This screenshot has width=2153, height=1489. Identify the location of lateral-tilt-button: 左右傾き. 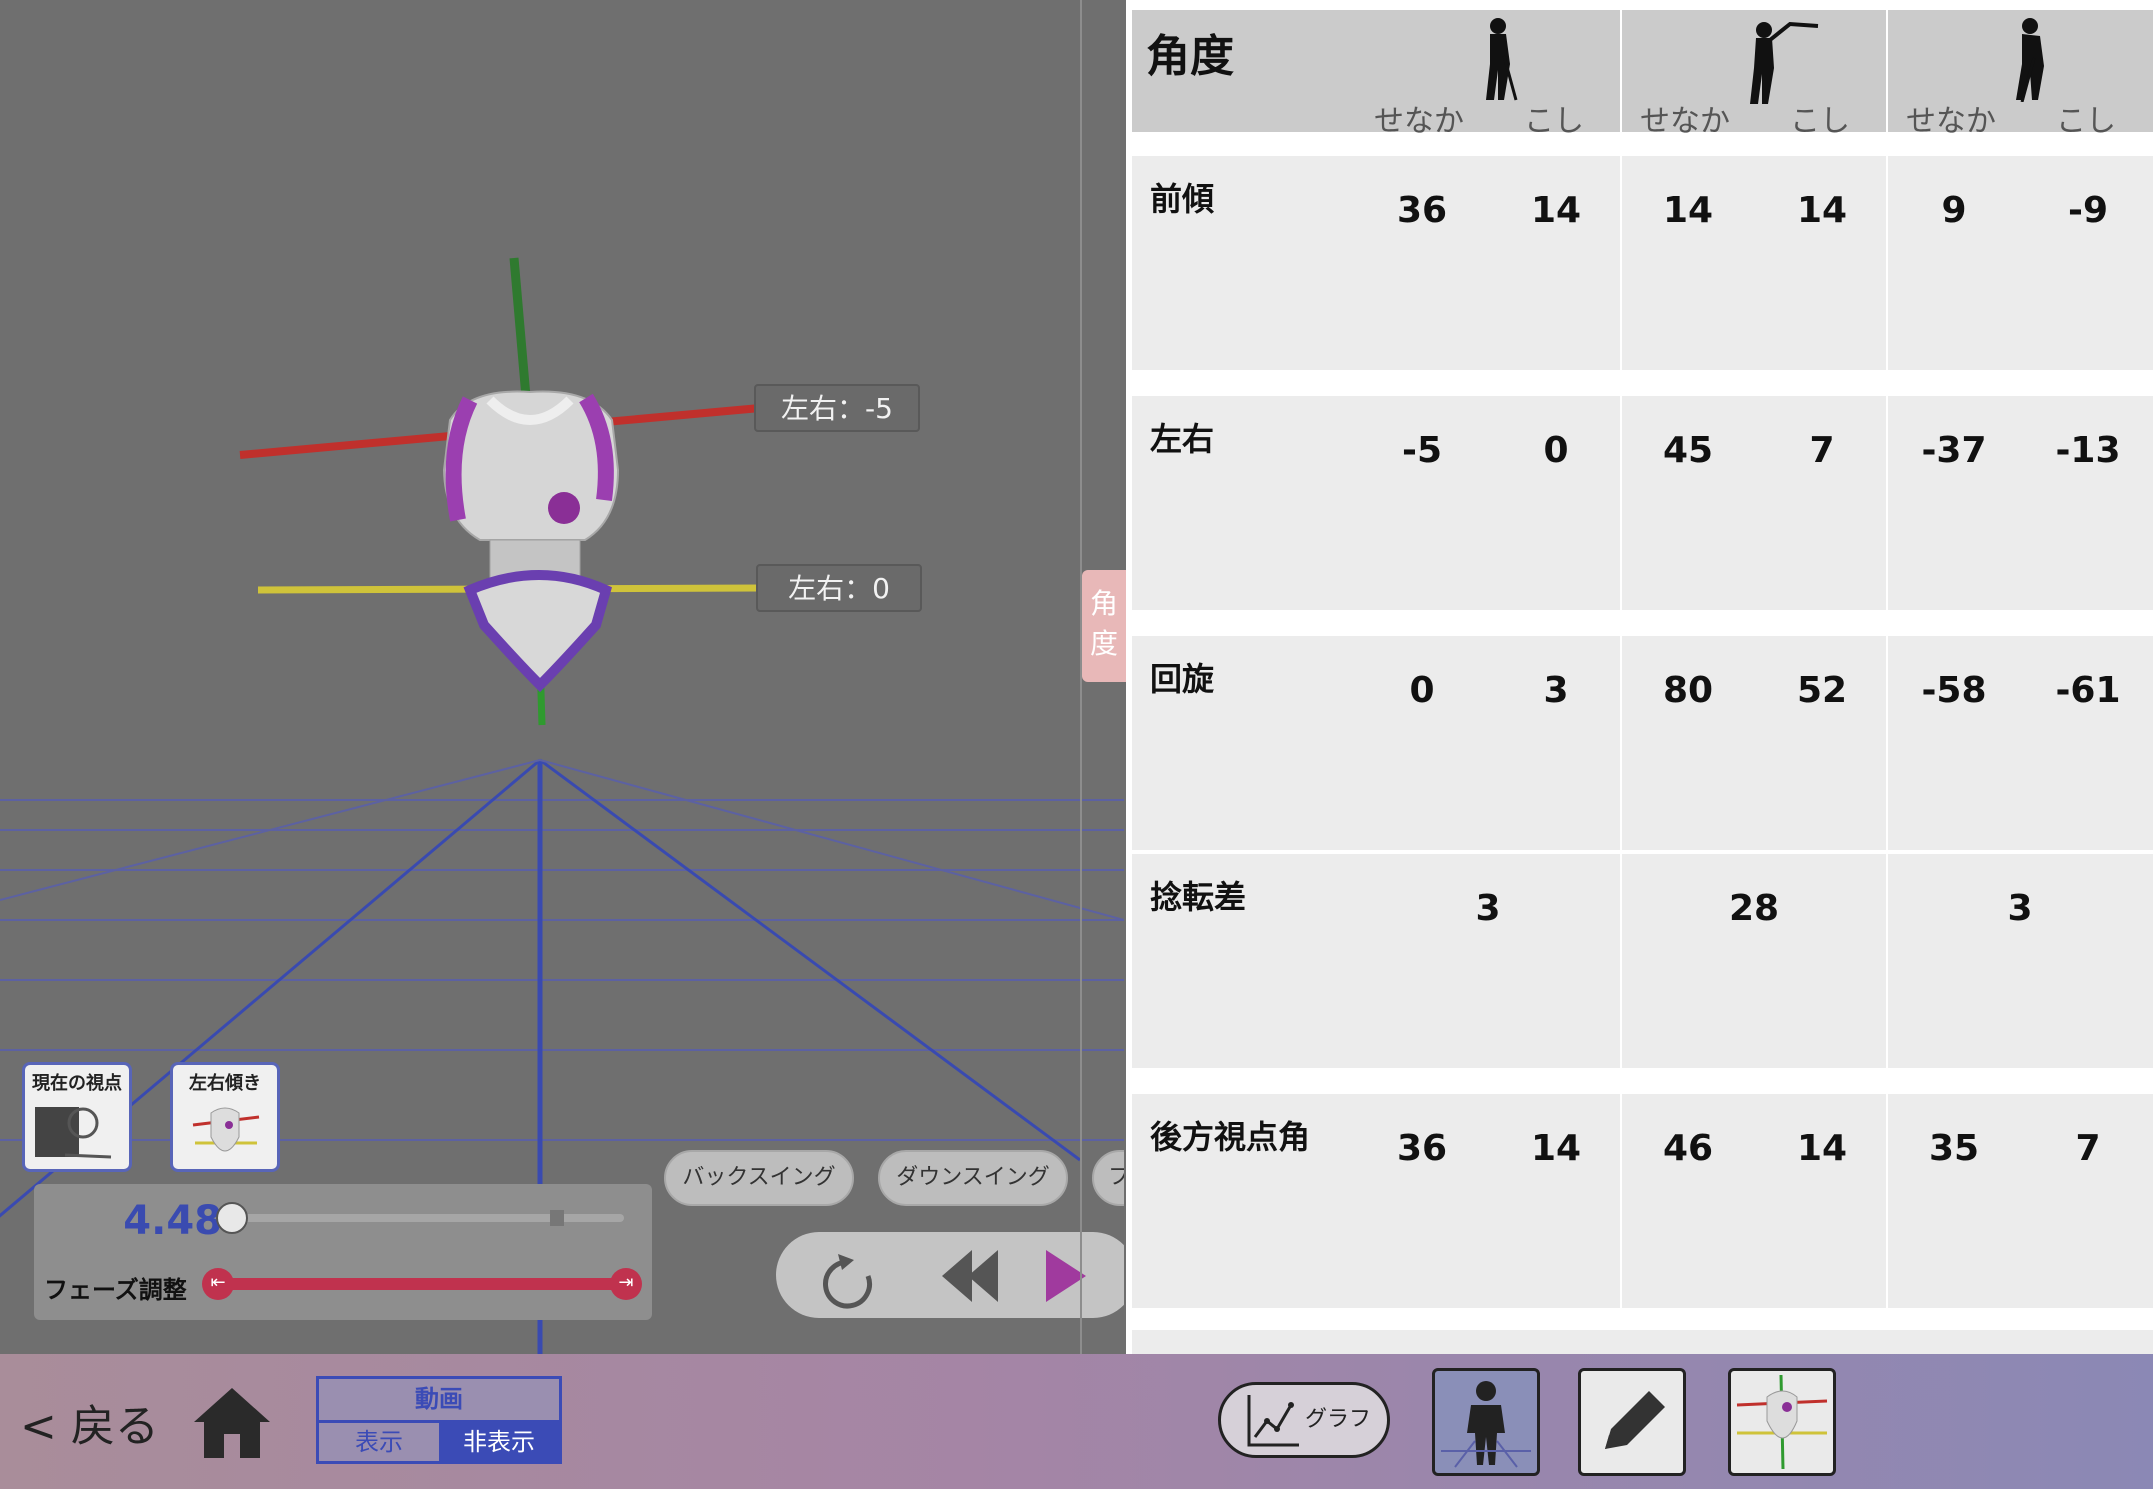
(225, 1117).